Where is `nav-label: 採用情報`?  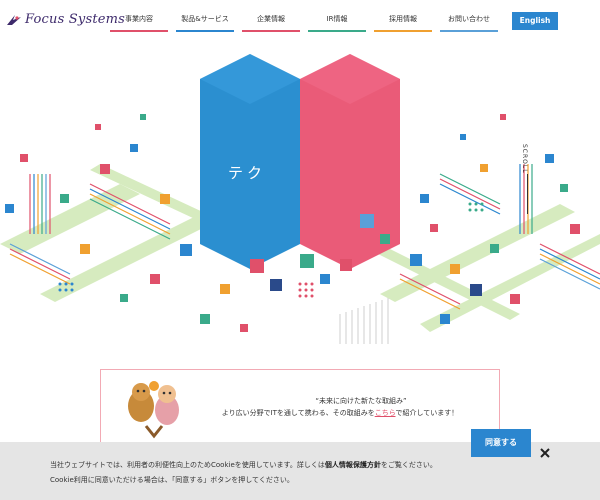
nav-label: 採用情報 is located at coordinates (403, 19).